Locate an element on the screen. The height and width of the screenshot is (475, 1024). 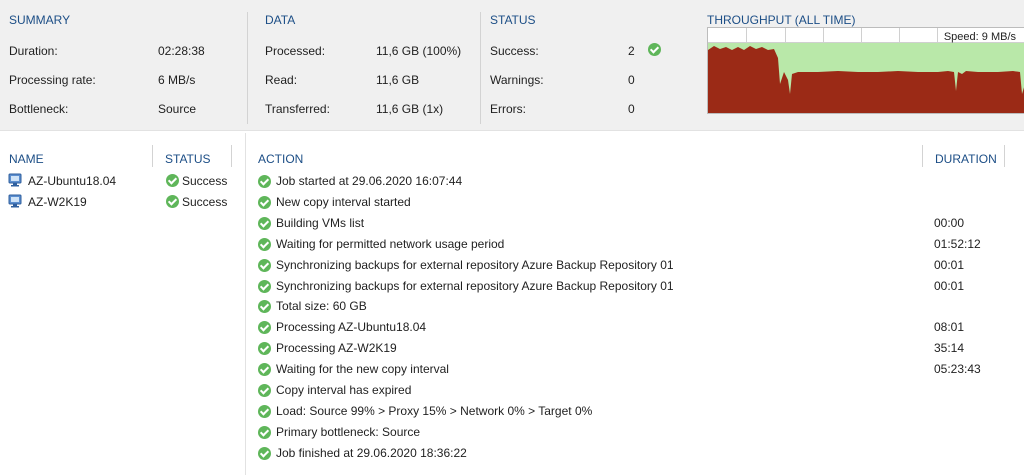
status-title: STATUS is located at coordinates (513, 20).